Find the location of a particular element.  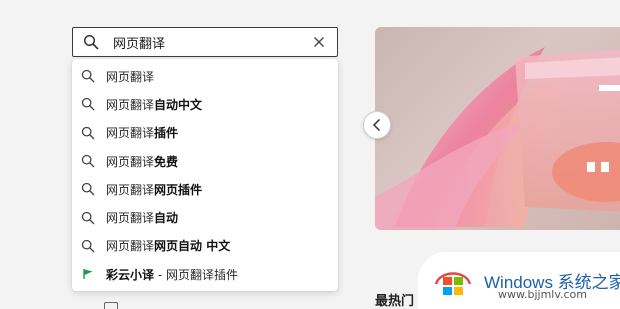

windows-logo-icon is located at coordinates (453, 283).